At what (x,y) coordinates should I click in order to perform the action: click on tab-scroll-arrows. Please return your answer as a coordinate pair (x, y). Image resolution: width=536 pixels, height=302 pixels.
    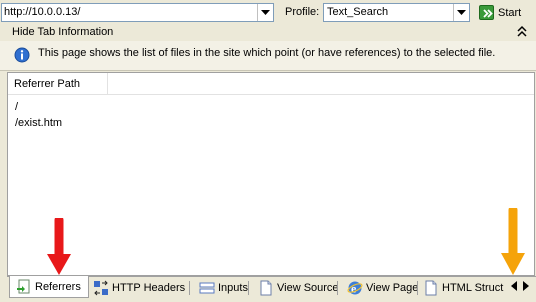
    Looking at the image, I should click on (522, 288).